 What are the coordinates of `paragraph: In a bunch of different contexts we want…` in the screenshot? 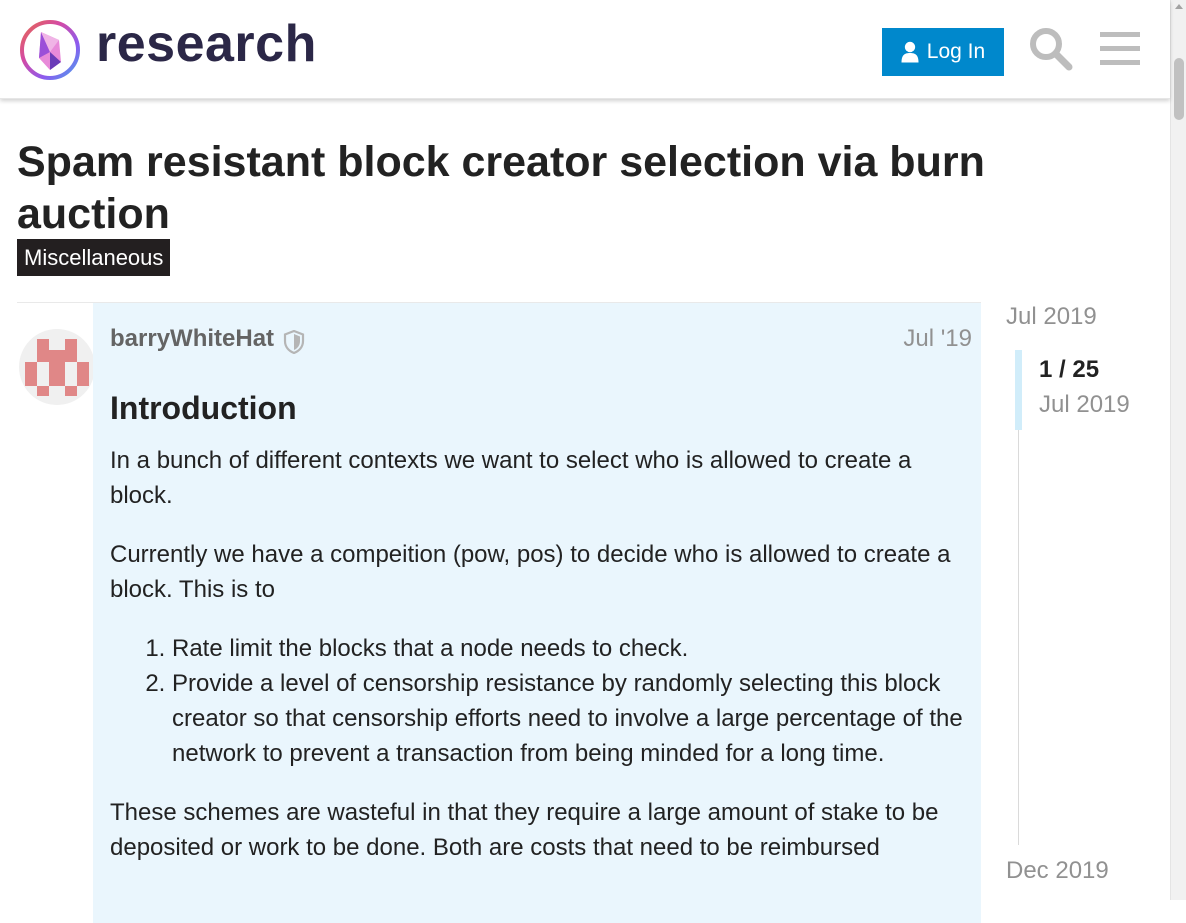 It's located at (511, 478).